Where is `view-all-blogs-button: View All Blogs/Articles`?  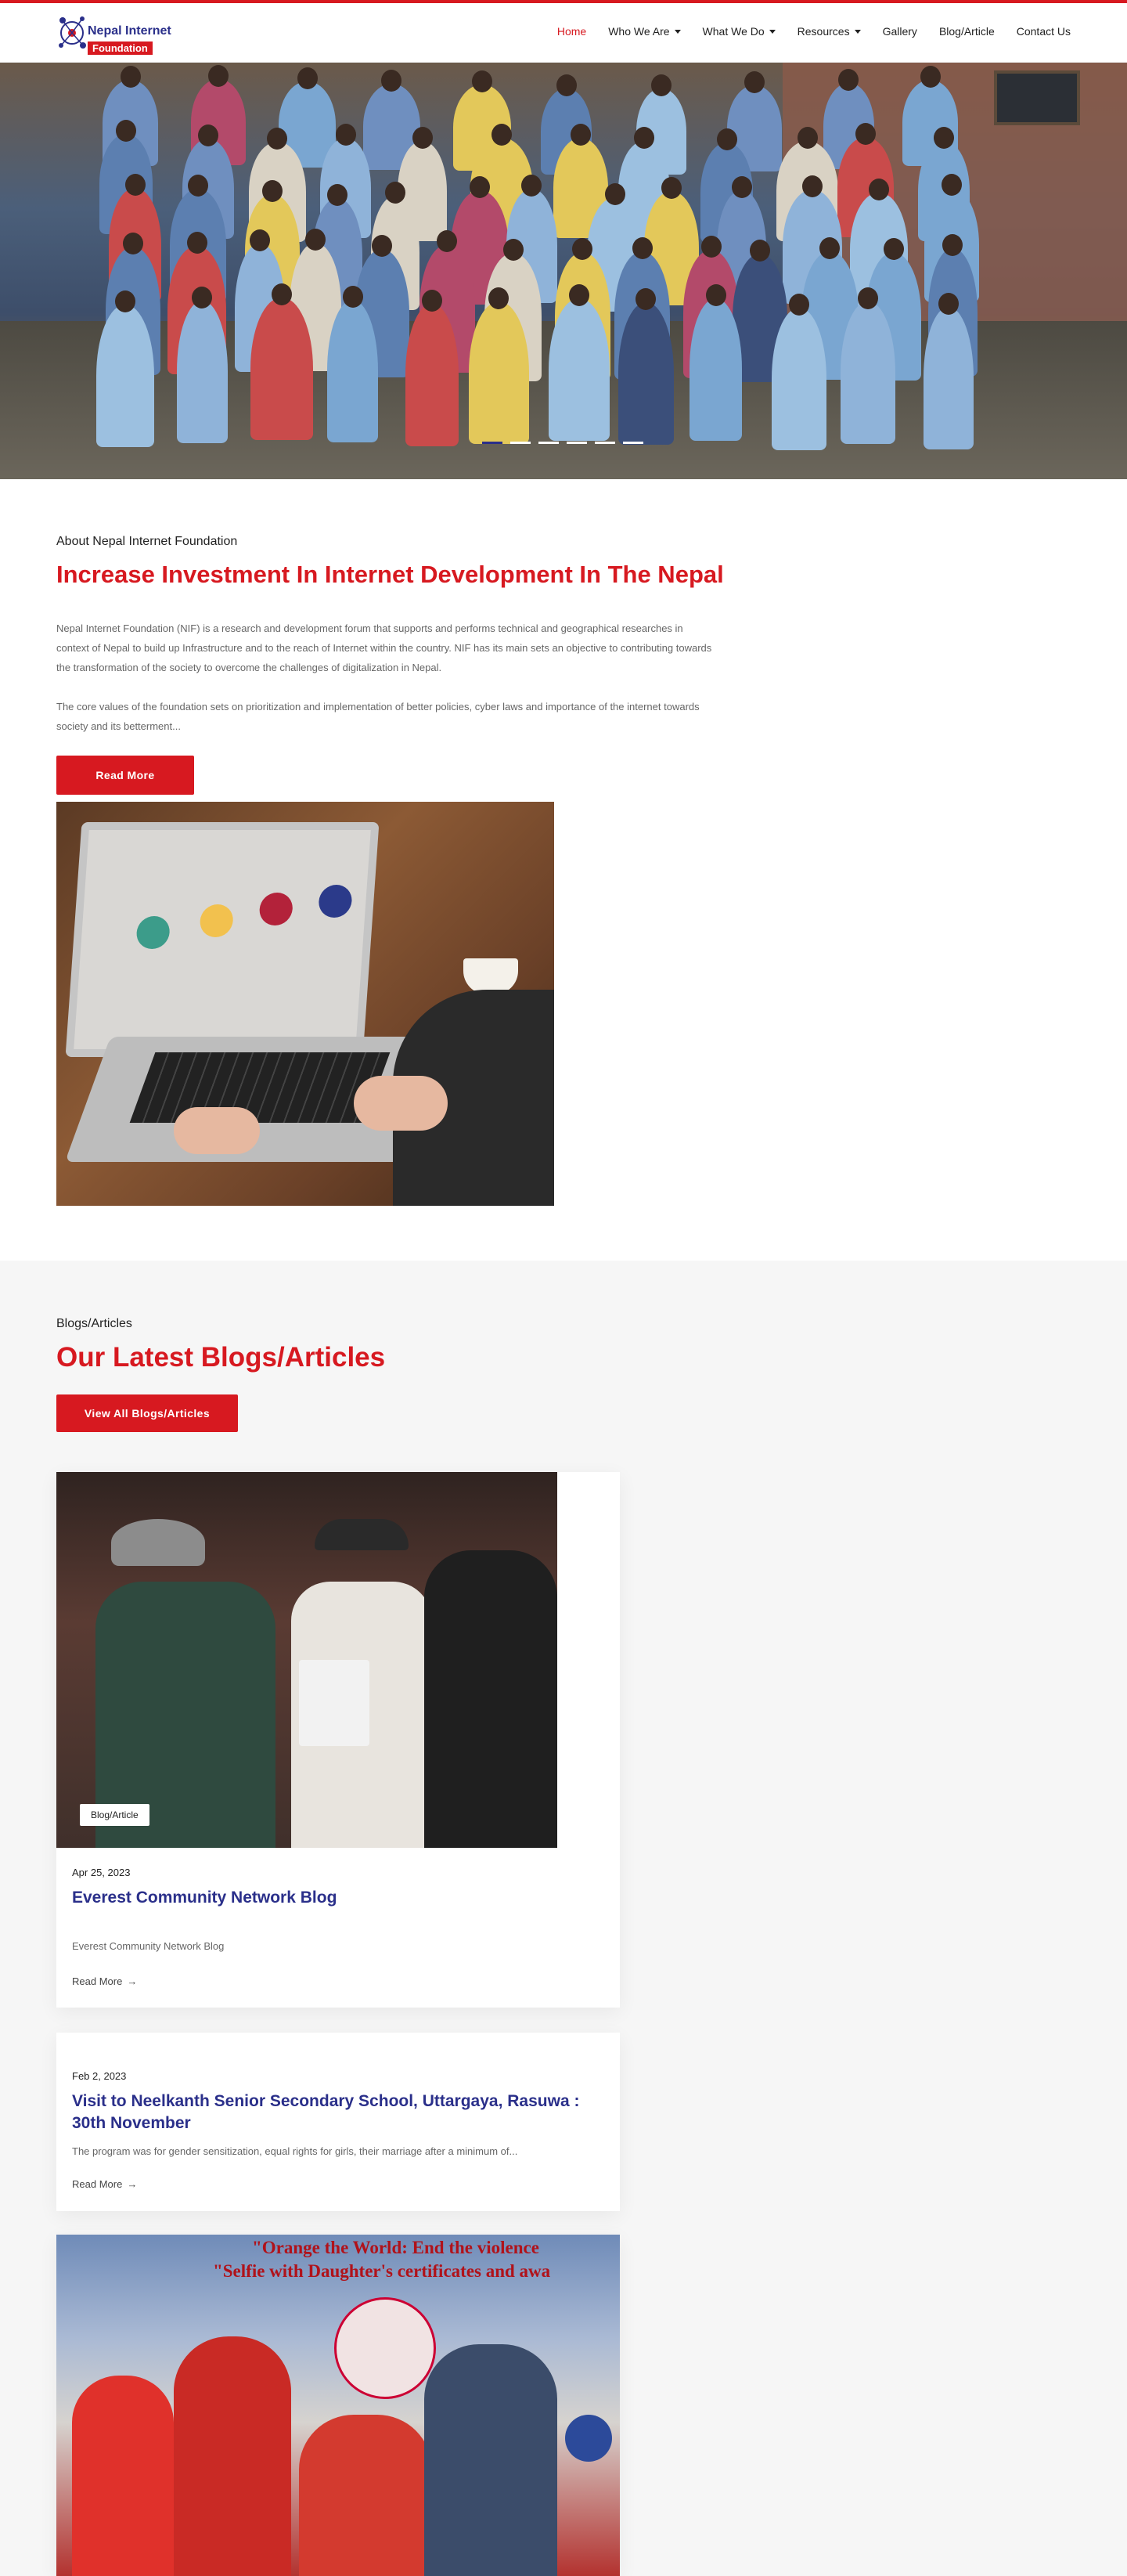 view-all-blogs-button: View All Blogs/Articles is located at coordinates (147, 1413).